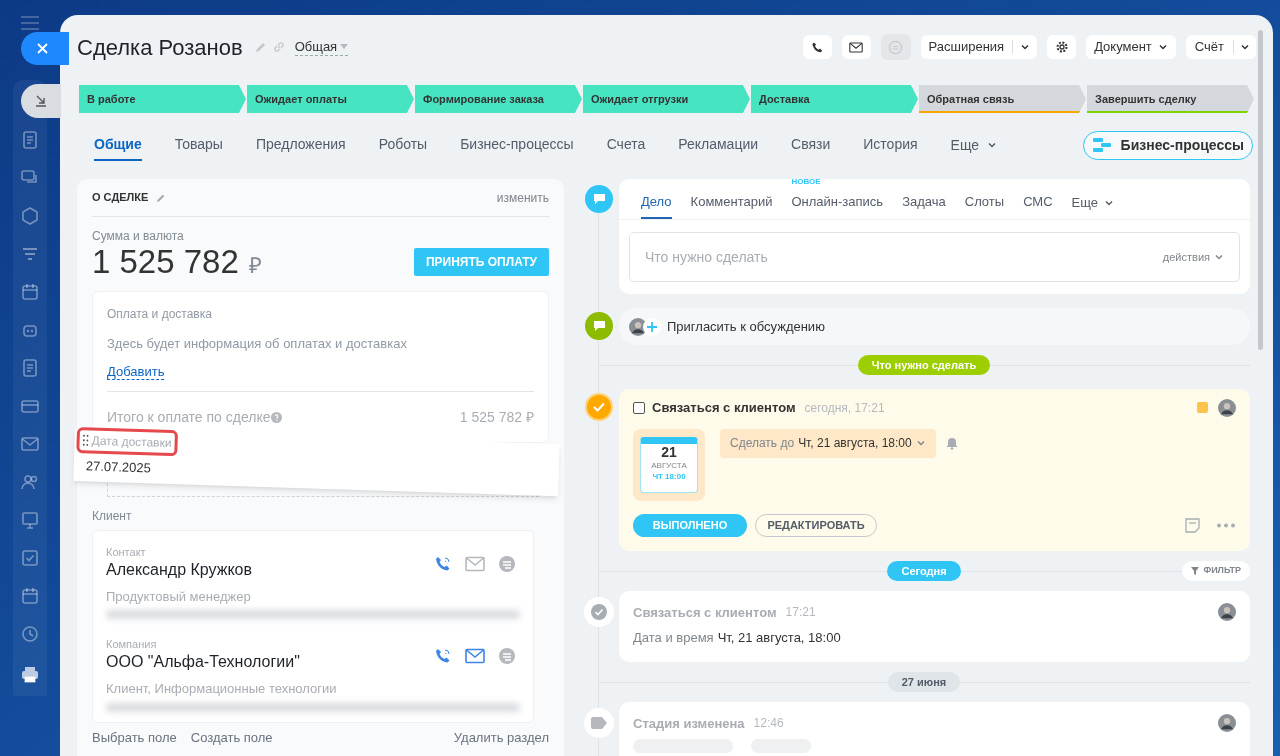  What do you see at coordinates (517, 145) in the screenshot?
I see `tab: Бизнес-процессы` at bounding box center [517, 145].